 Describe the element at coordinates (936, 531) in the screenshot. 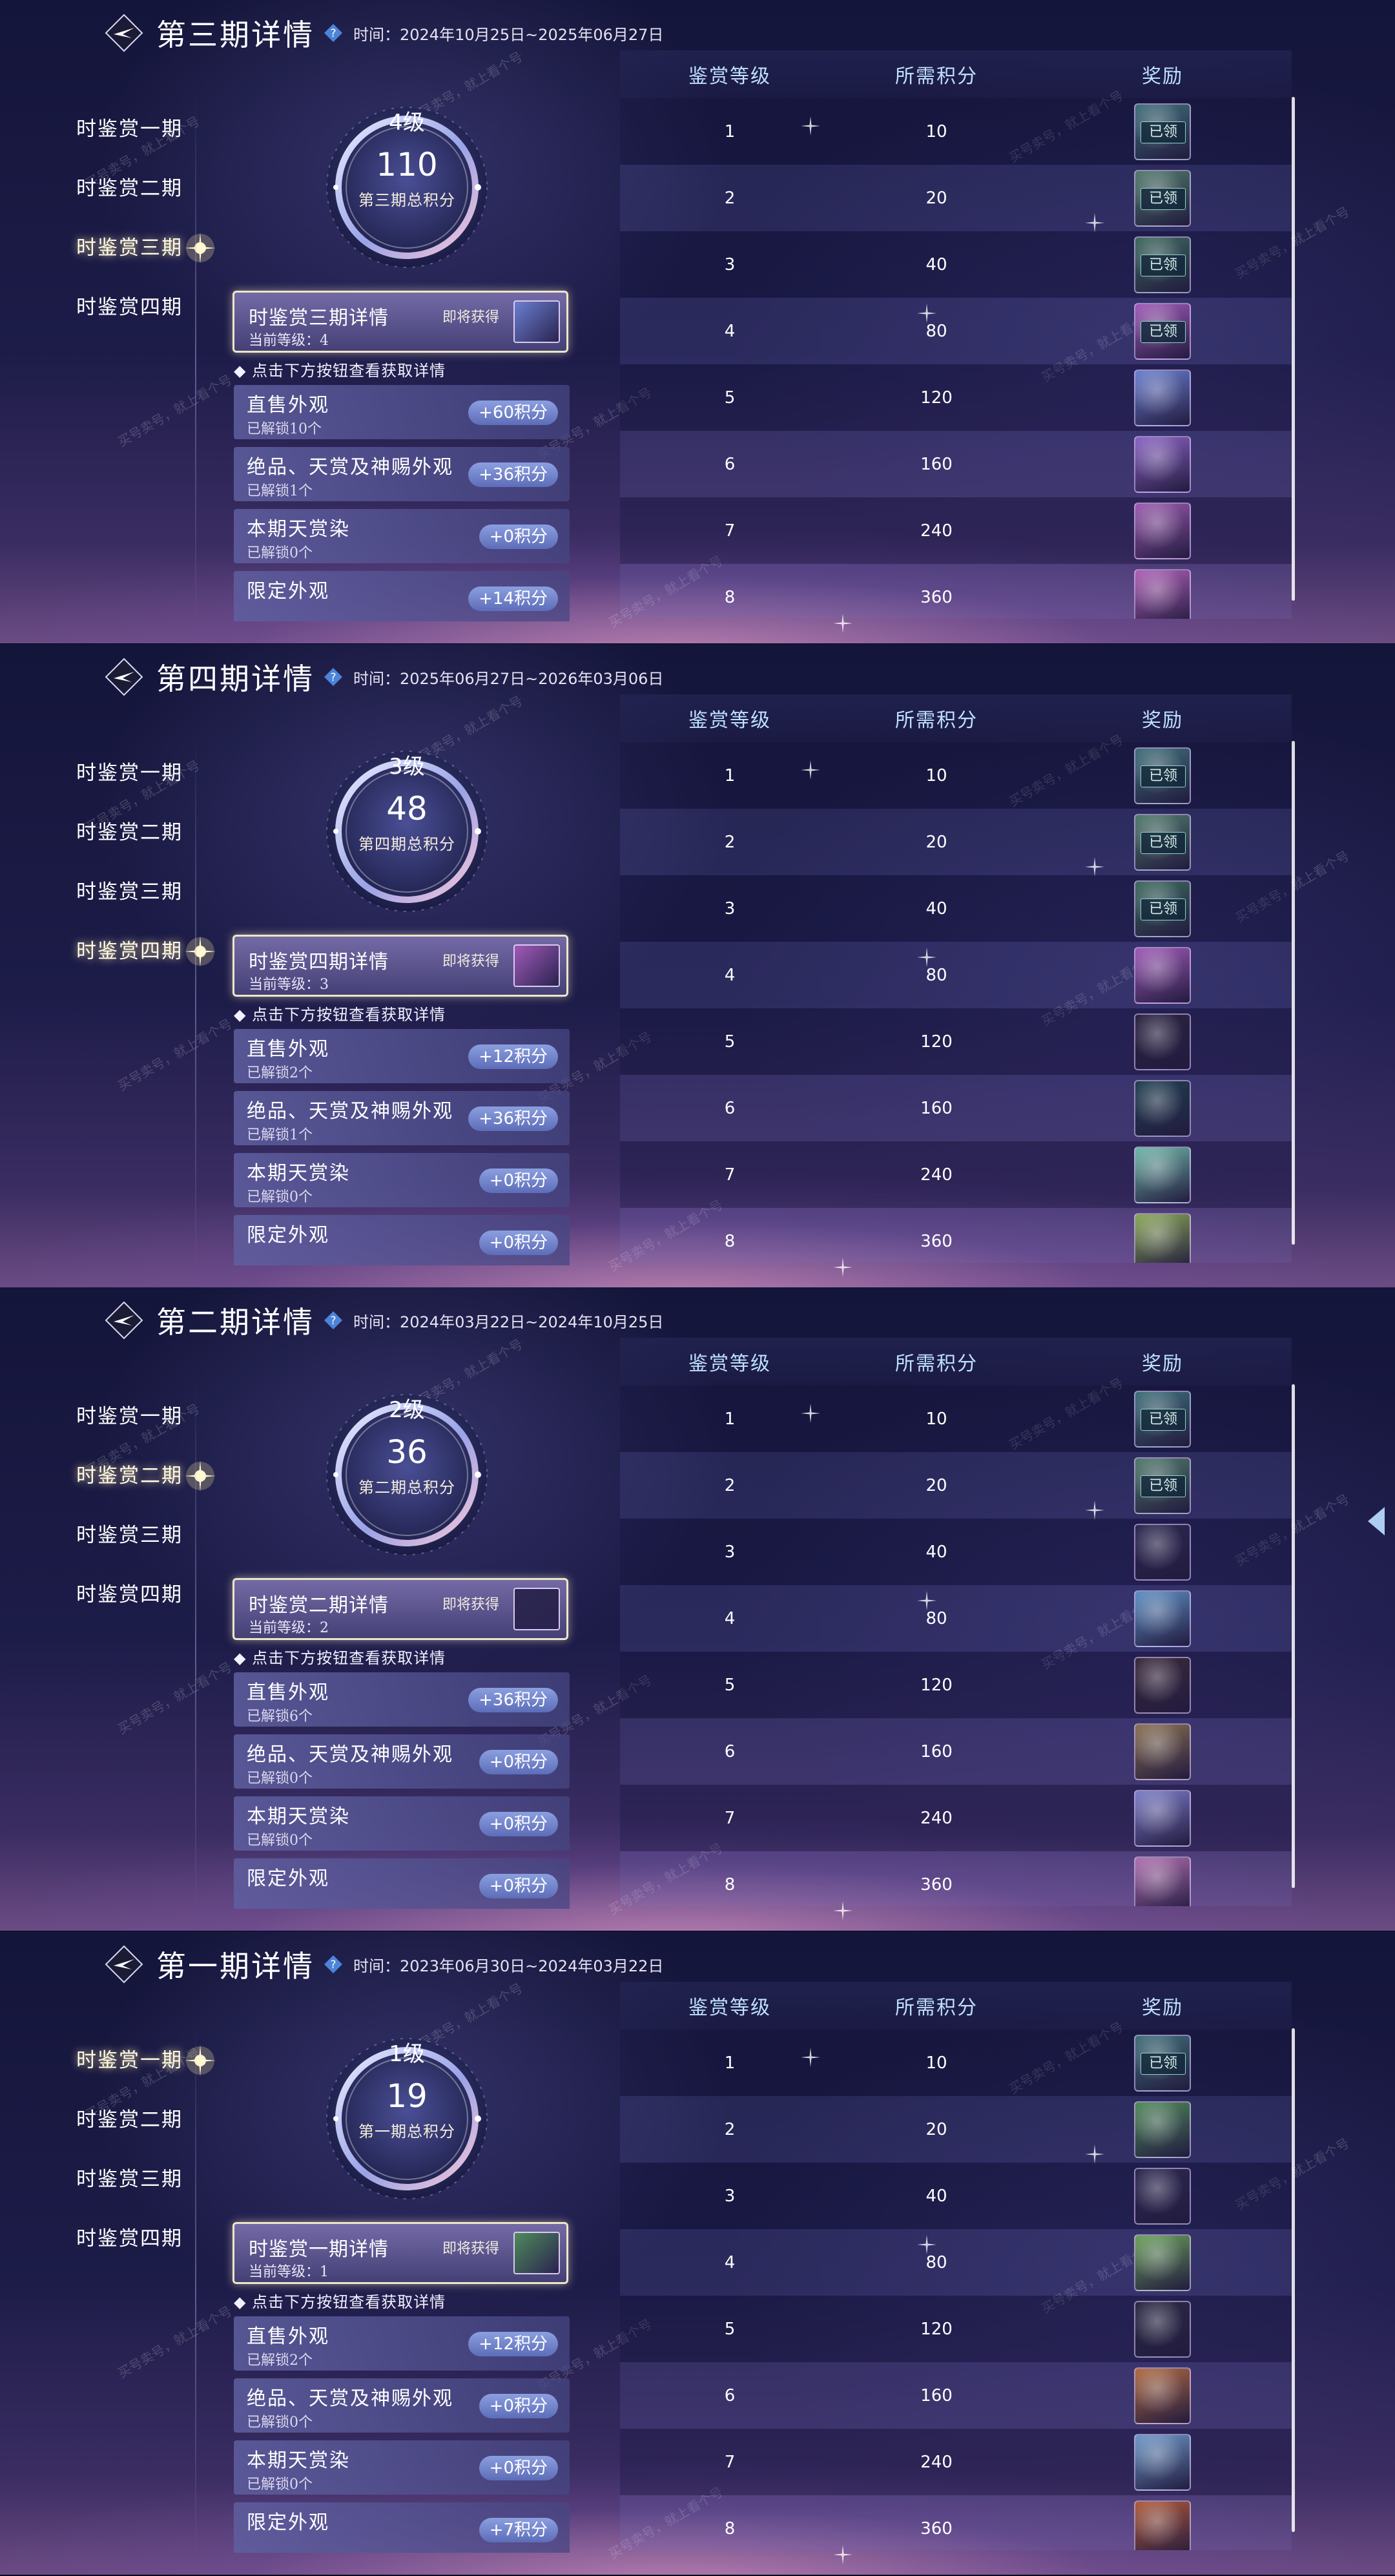

I see `row-points: 240` at that location.